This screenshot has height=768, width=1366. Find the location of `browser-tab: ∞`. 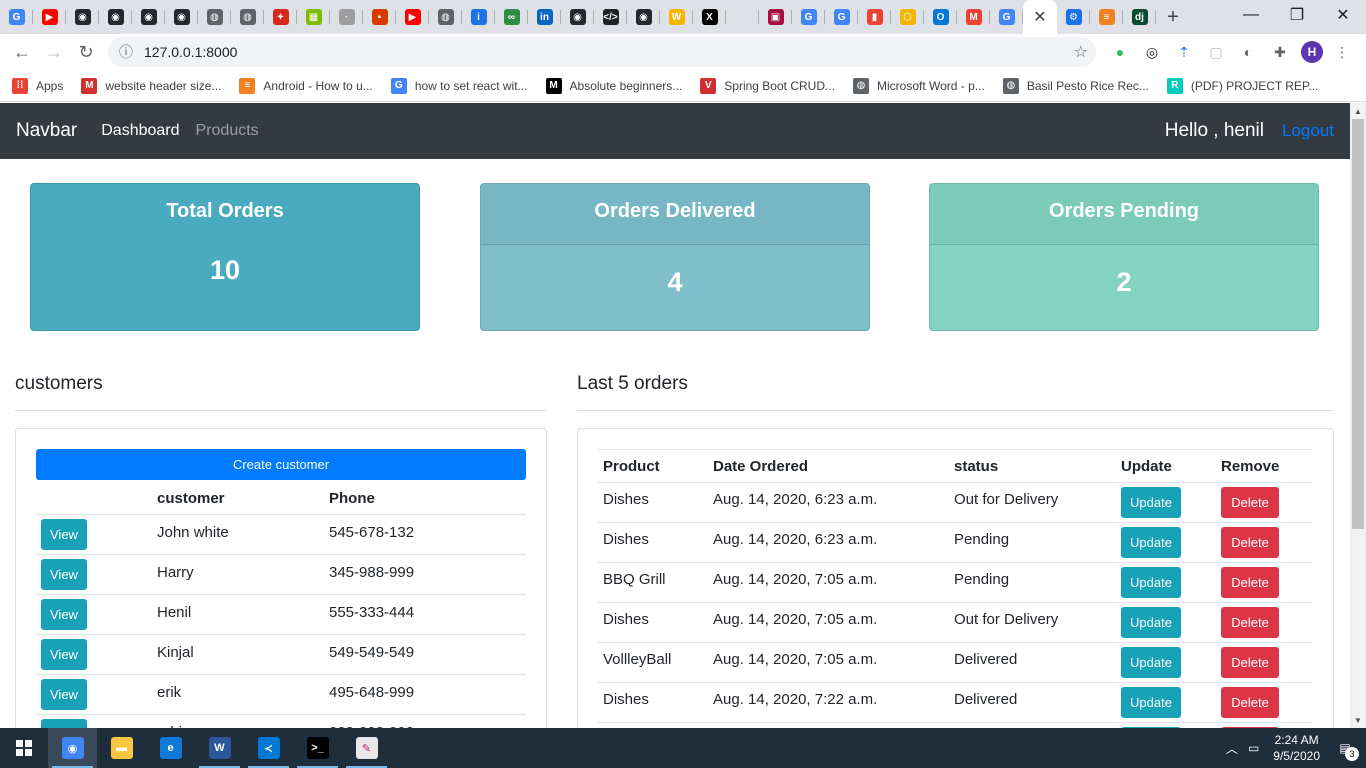

browser-tab: ∞ is located at coordinates (511, 17).